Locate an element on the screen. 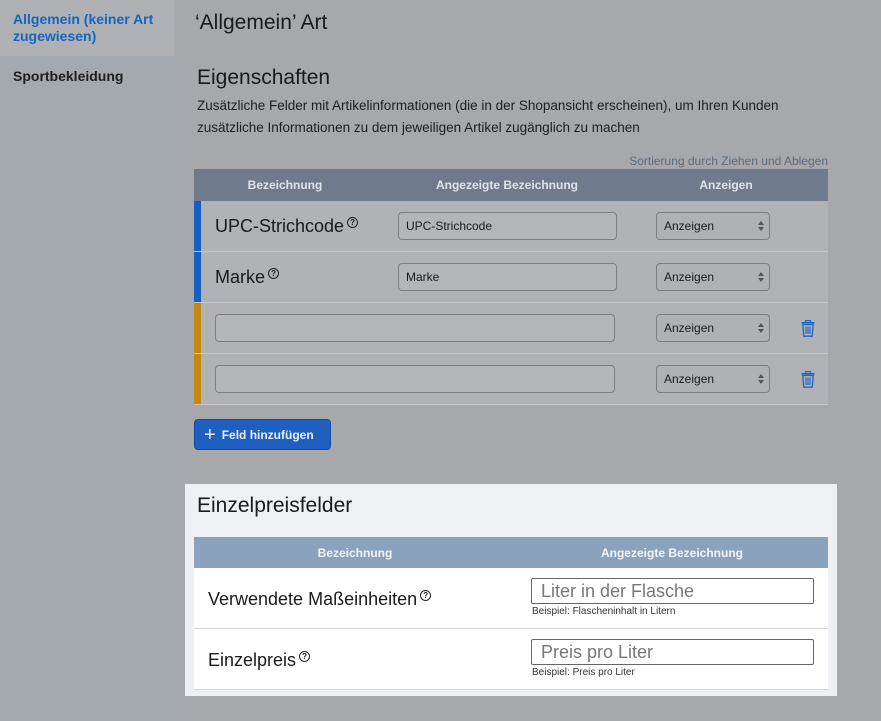 The image size is (881, 721). unit-price-label: Einzelpreis ? is located at coordinates (259, 660).